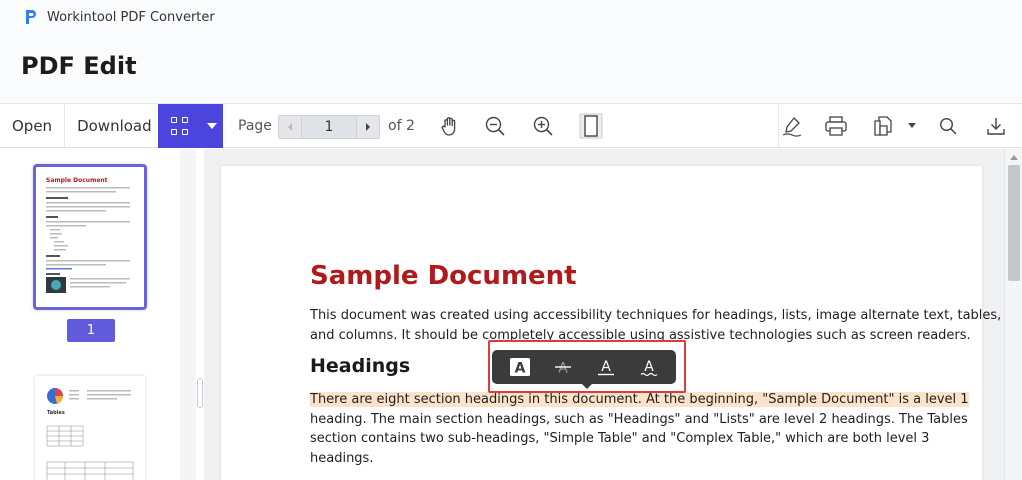  I want to click on page-thumbnail-2: Tables, so click(90, 428).